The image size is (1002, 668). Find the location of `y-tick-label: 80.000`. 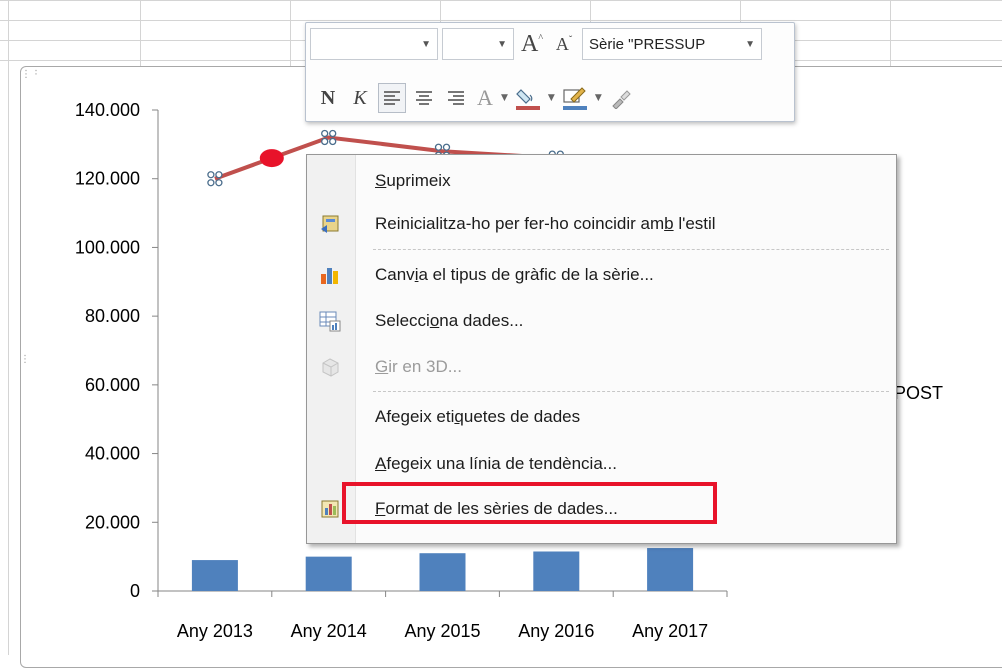

y-tick-label: 80.000 is located at coordinates (112, 316).